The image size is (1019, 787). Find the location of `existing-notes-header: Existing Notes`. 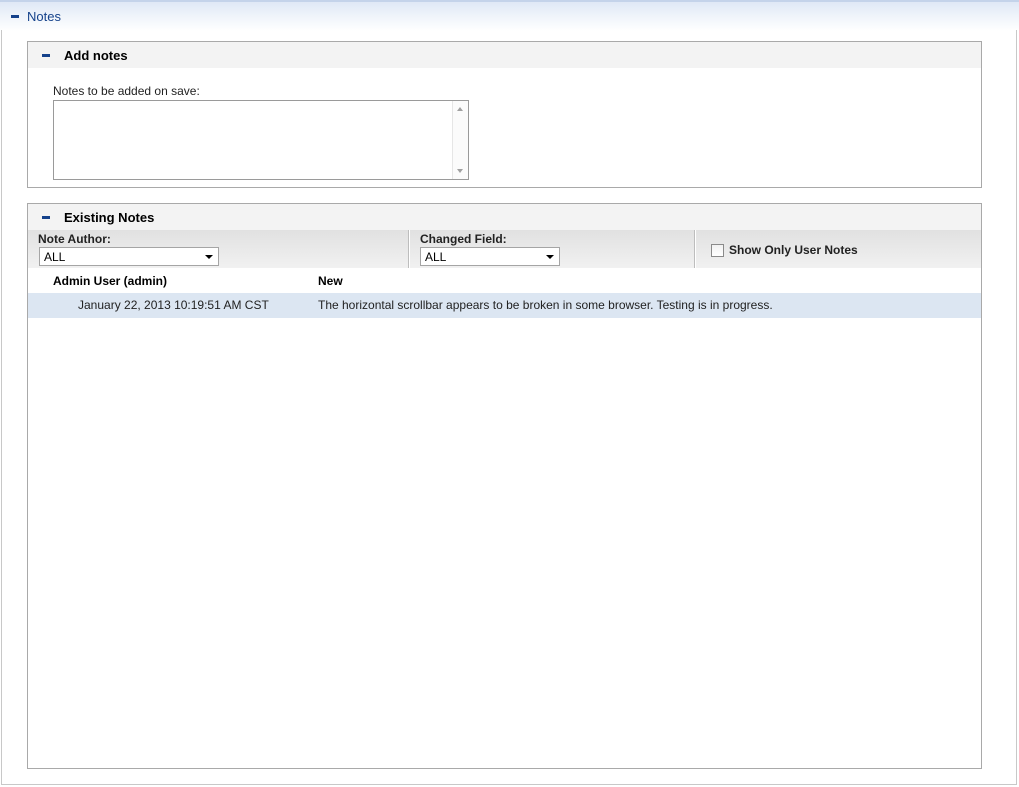

existing-notes-header: Existing Notes is located at coordinates (504, 217).